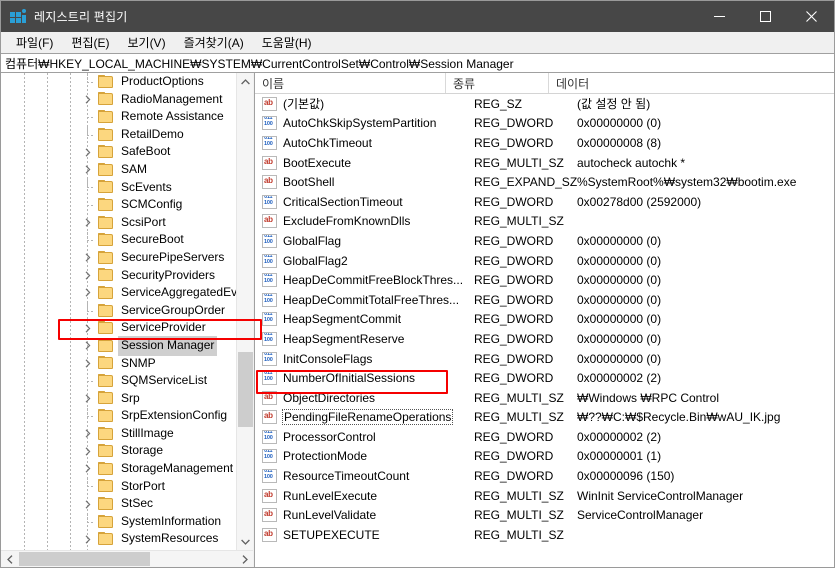 The width and height of the screenshot is (835, 568). Describe the element at coordinates (519, 417) in the screenshot. I see `value-type: REG_MULTI_SZ` at that location.